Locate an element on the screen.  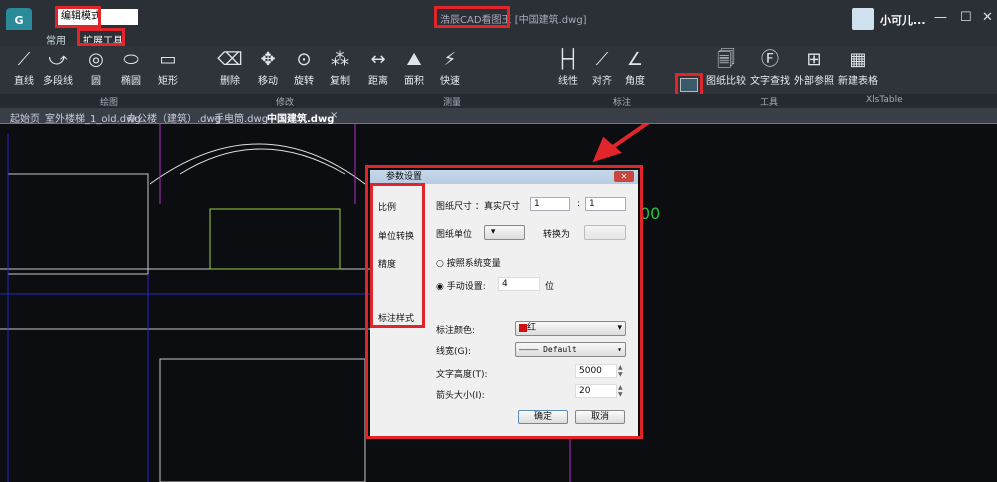
polyline-tool: ⤻ 多段线 is located at coordinates (58, 67).